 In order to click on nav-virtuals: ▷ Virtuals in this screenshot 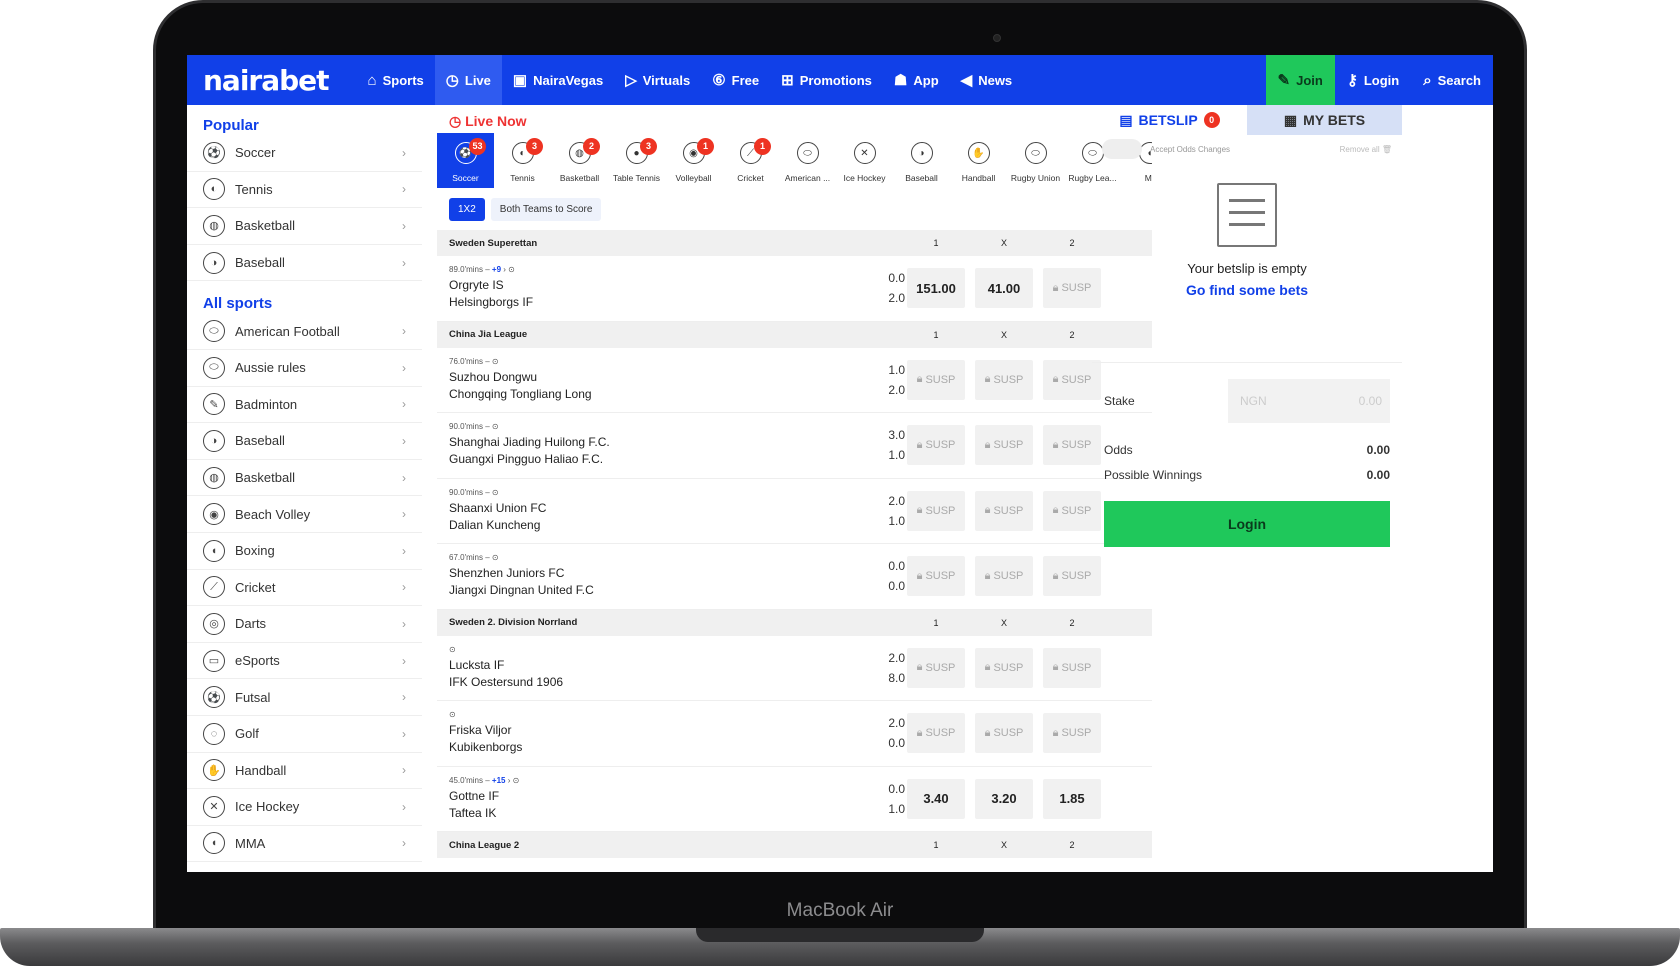, I will do `click(657, 80)`.